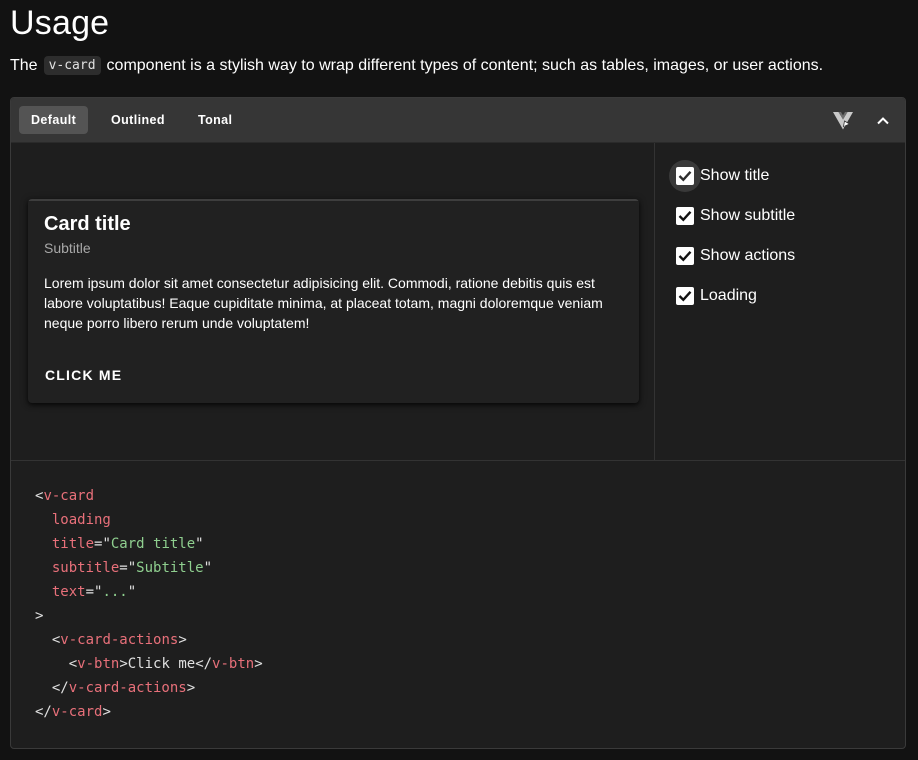 This screenshot has width=918, height=760. Describe the element at coordinates (215, 120) in the screenshot. I see `tab-tonal: Tonal` at that location.